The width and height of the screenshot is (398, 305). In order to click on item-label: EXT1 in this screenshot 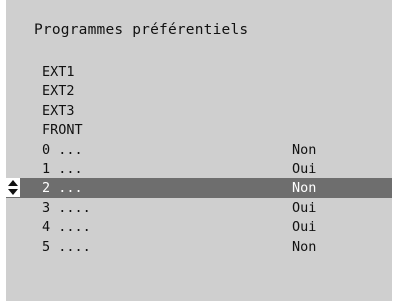, I will do `click(58, 72)`.